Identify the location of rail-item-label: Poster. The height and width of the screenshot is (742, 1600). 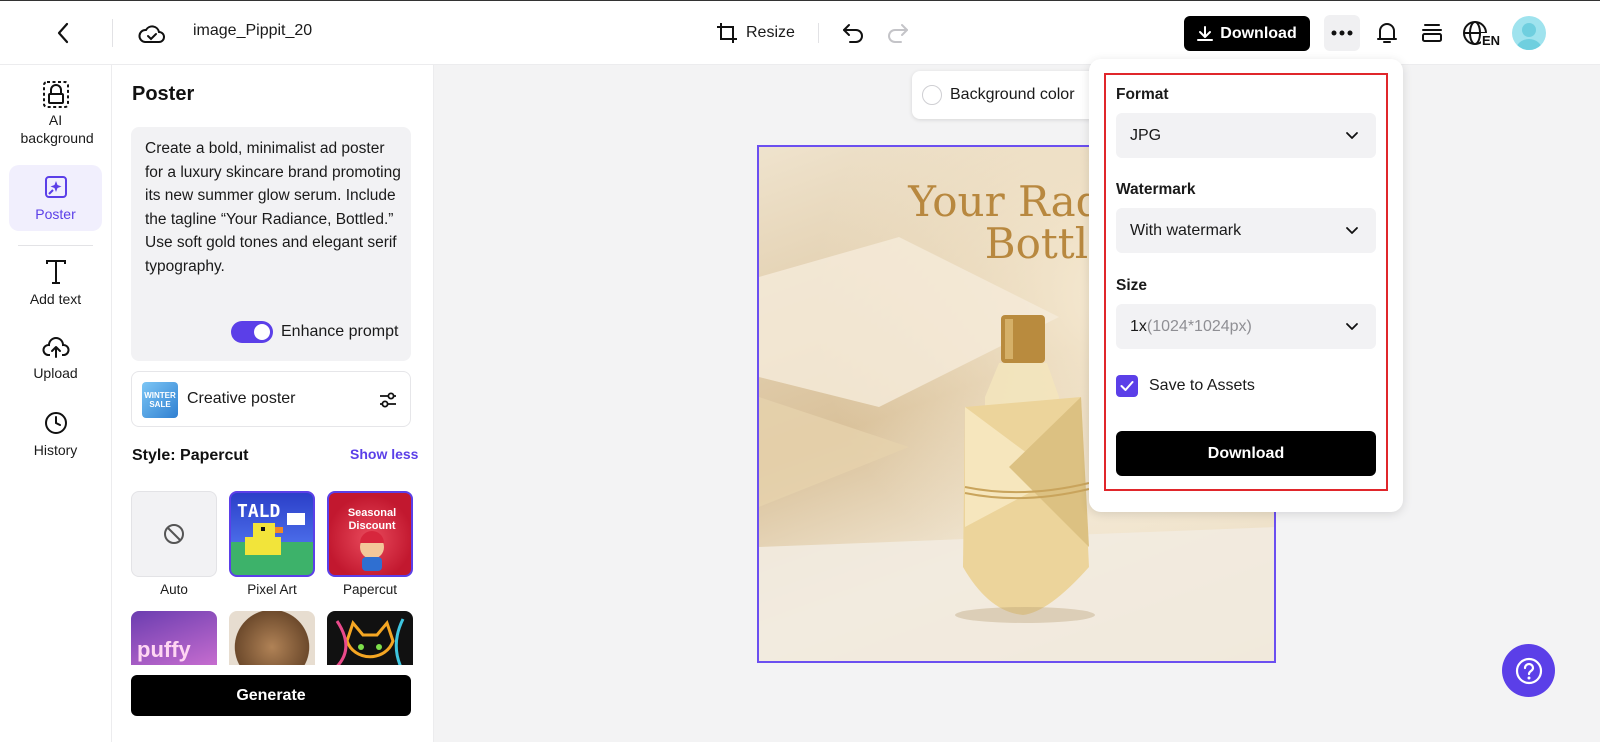
(55, 214).